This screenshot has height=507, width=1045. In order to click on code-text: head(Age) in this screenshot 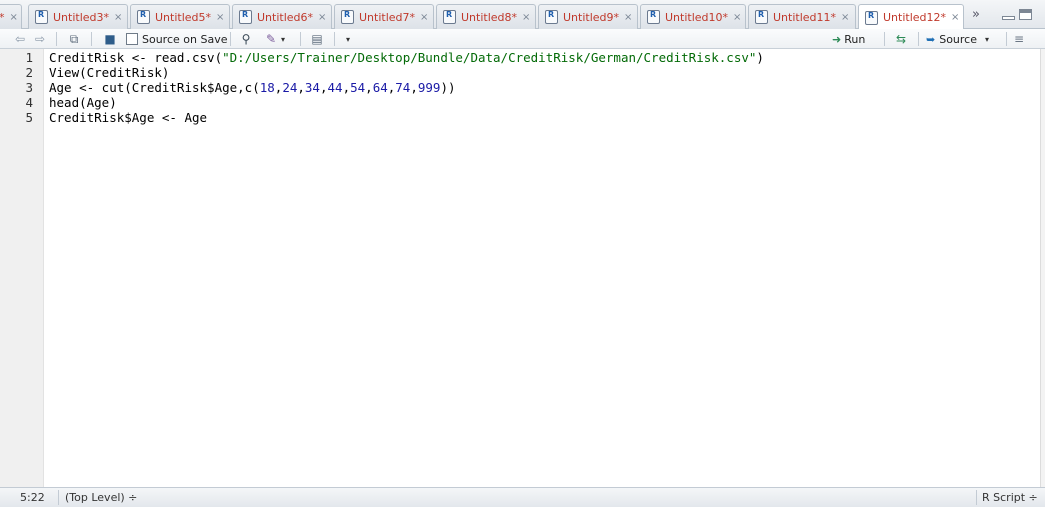, I will do `click(83, 102)`.